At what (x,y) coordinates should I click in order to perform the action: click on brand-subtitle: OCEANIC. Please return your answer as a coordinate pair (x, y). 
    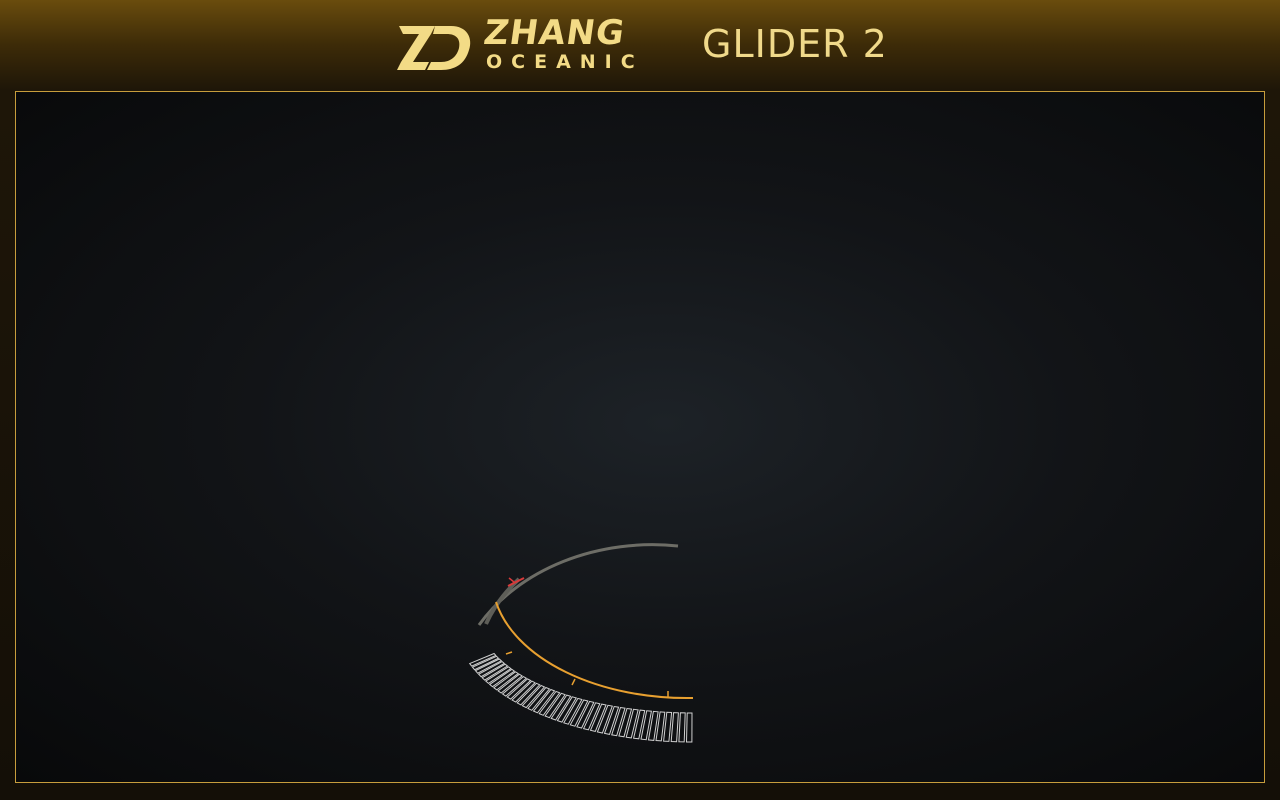
    Looking at the image, I should click on (565, 62).